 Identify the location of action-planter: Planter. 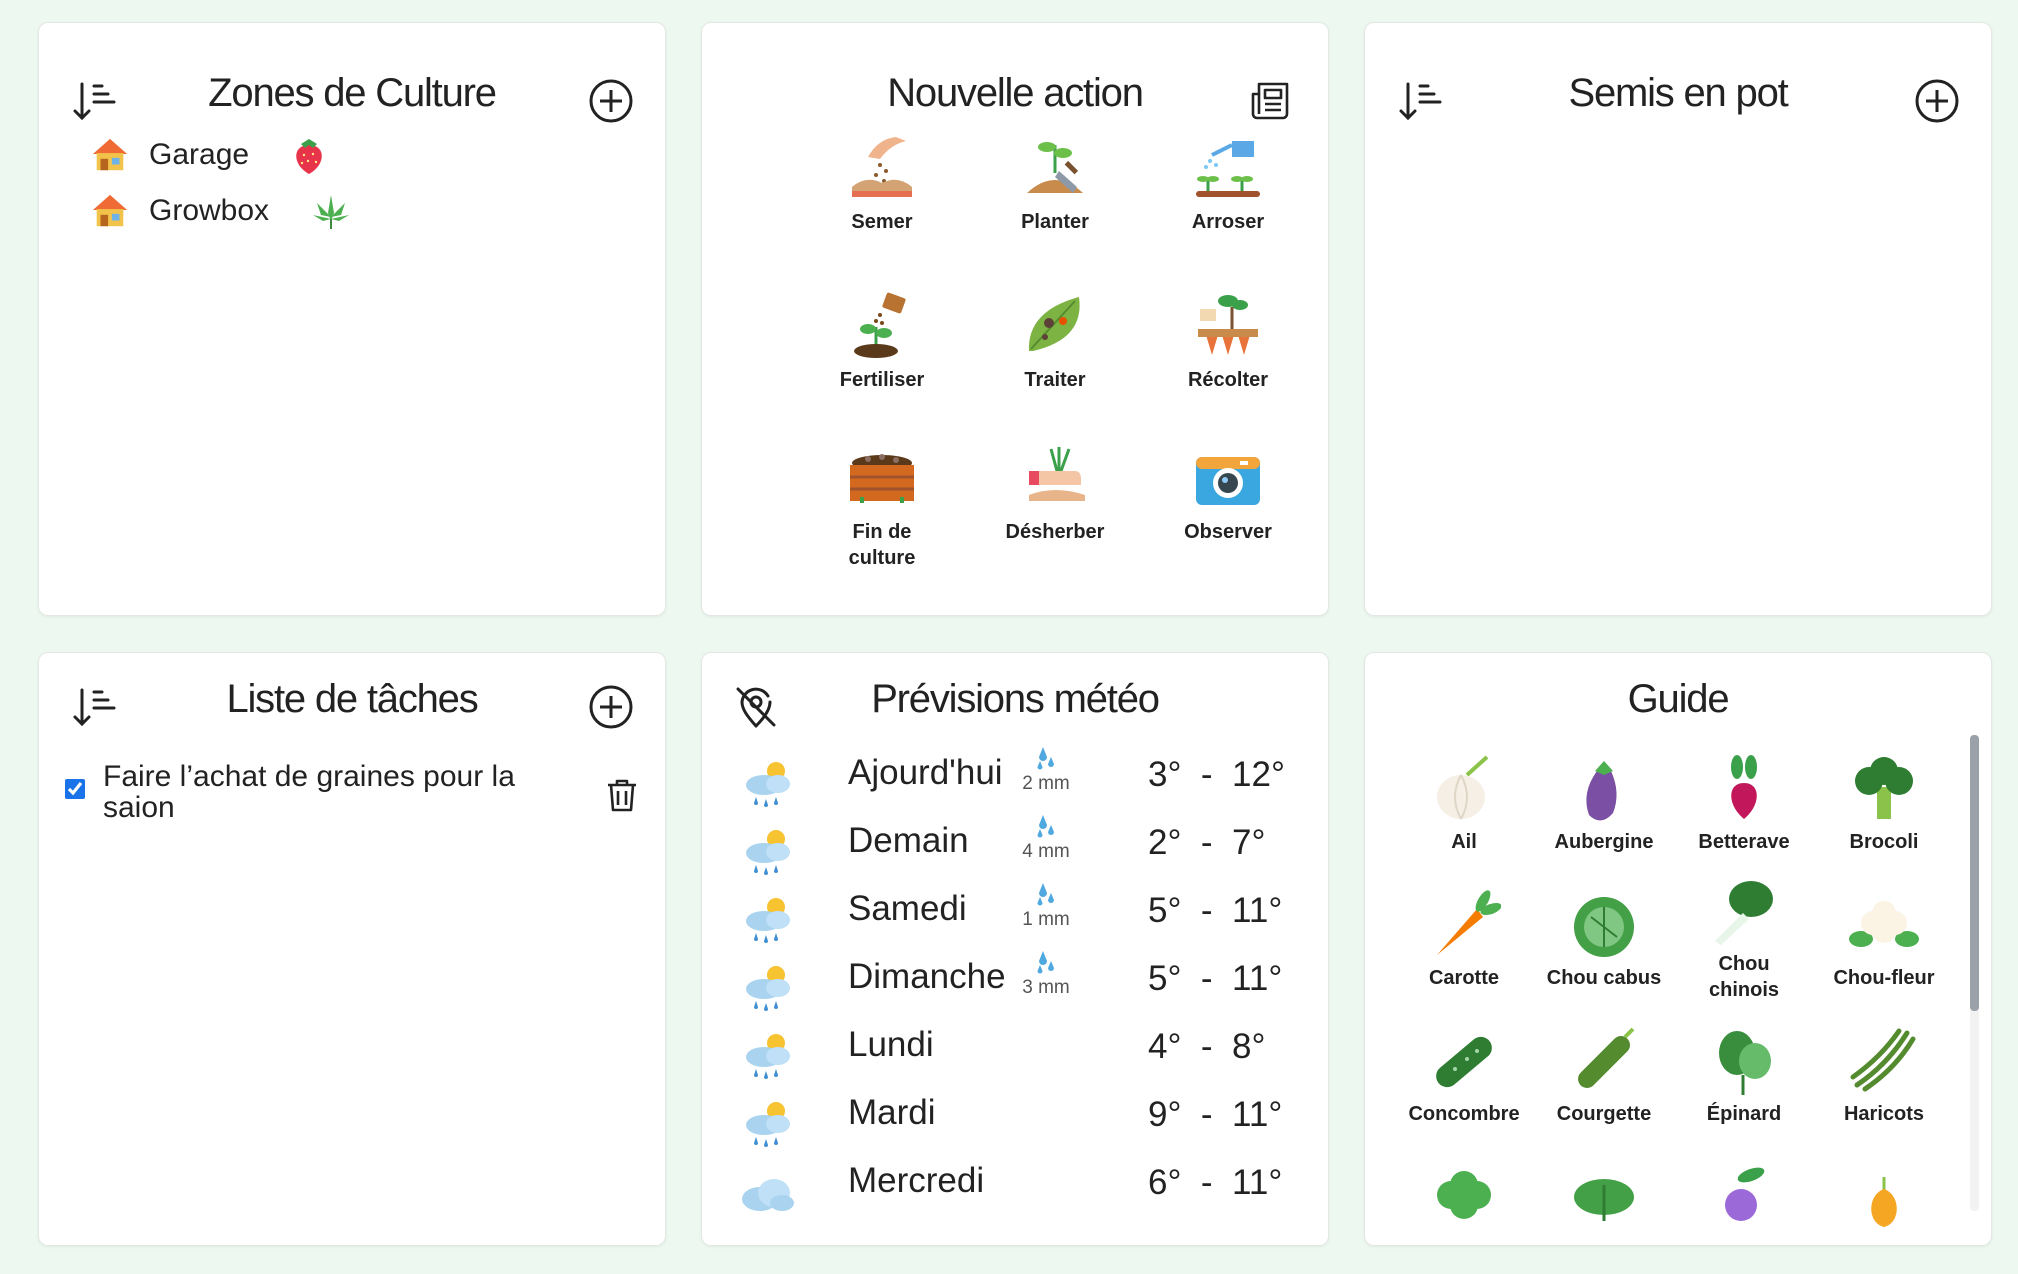
(1055, 183).